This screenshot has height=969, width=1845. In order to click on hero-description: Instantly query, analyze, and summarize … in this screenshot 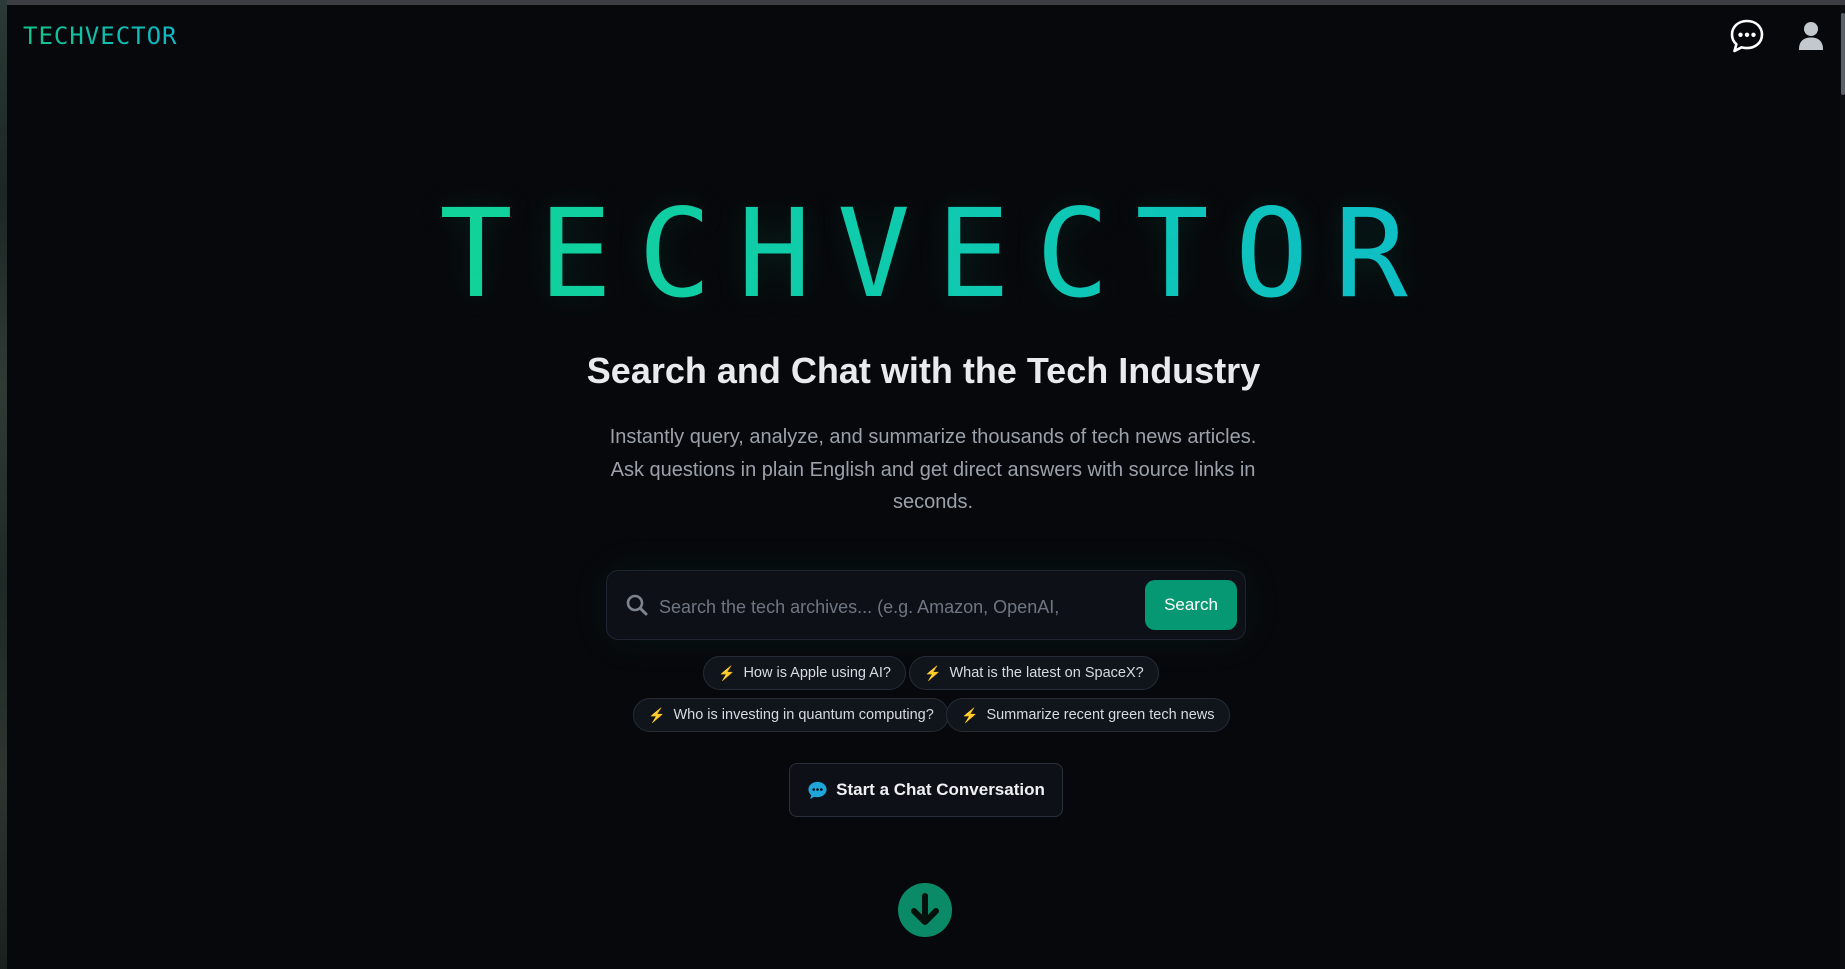, I will do `click(933, 469)`.